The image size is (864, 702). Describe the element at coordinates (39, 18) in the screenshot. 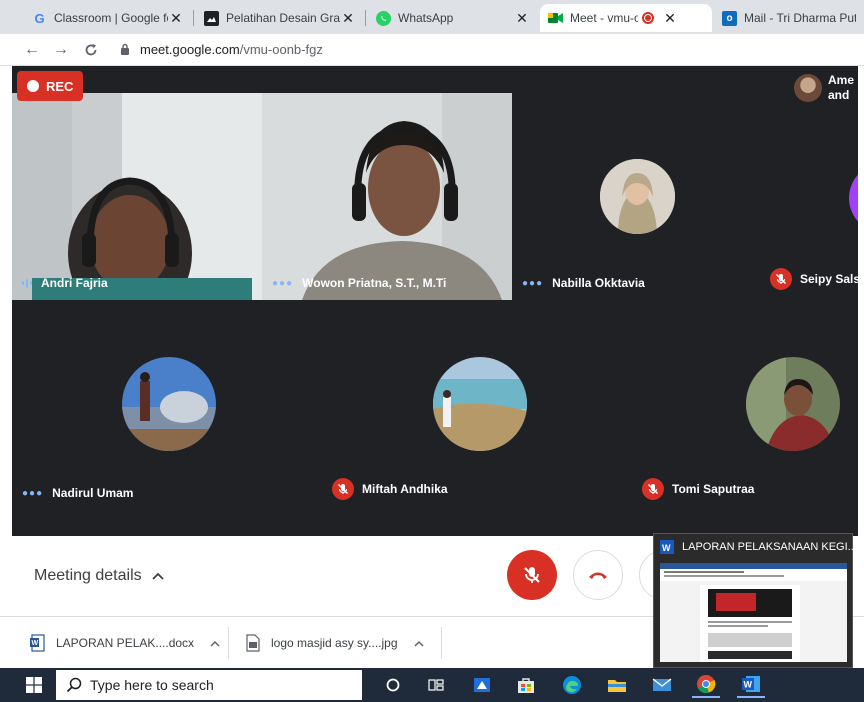

I see `google-icon: G` at that location.